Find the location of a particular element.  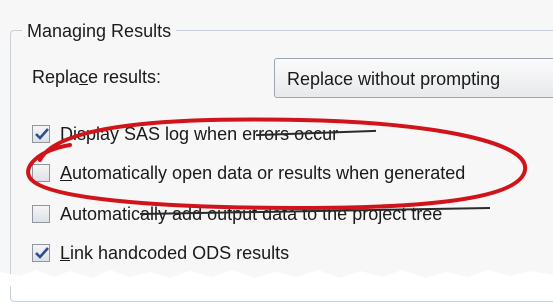

replace-results-label: Replace results: is located at coordinates (97, 77).